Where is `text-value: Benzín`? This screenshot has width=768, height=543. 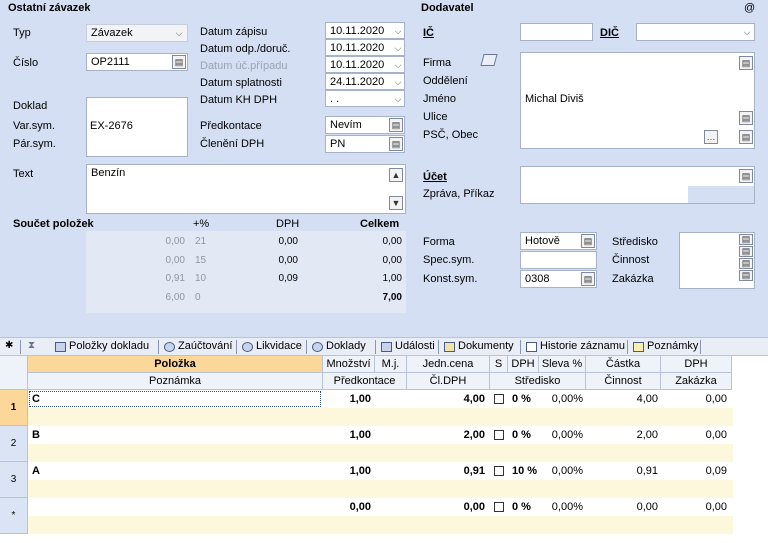 text-value: Benzín is located at coordinates (108, 173).